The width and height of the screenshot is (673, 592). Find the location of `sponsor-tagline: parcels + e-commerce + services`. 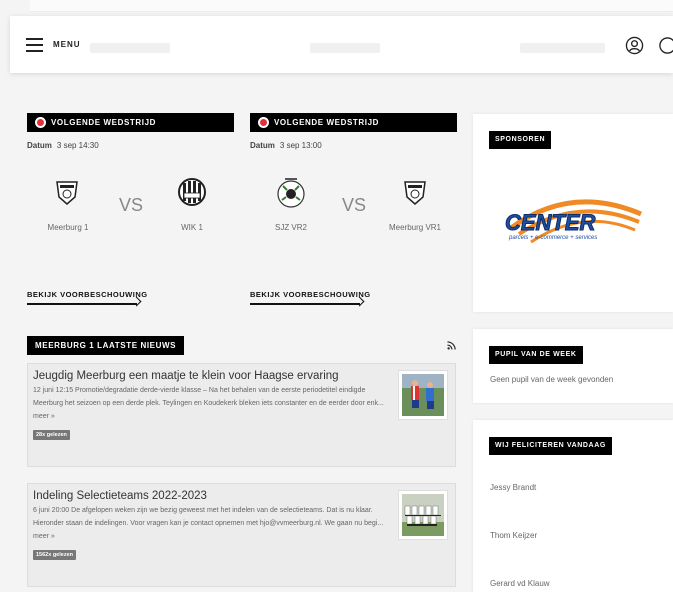

sponsor-tagline: parcels + e-commerce + services is located at coordinates (552, 238).